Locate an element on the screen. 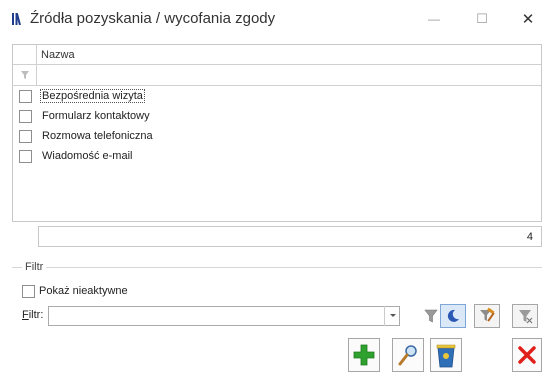 This screenshot has width=542, height=372. filter-builder-button is located at coordinates (487, 316).